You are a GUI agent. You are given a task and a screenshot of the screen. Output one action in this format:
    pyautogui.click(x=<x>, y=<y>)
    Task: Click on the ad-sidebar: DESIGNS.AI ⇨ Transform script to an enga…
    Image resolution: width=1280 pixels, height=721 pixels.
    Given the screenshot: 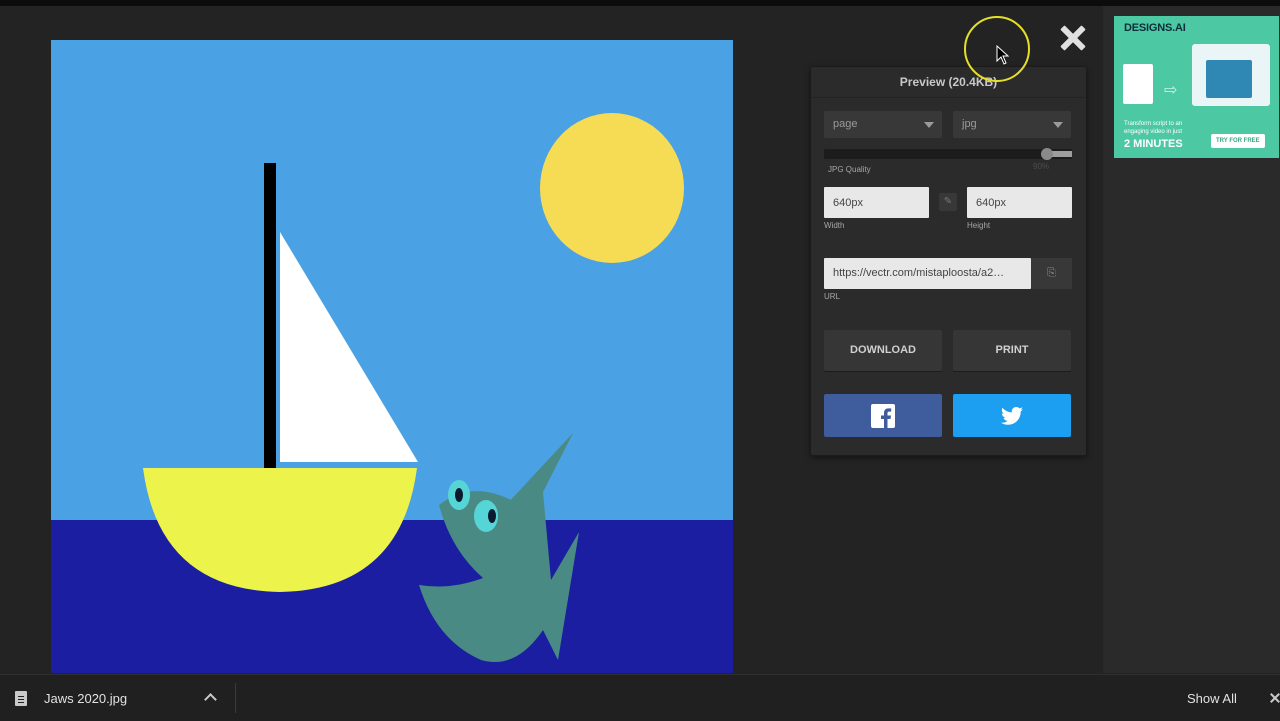 What is the action you would take?
    pyautogui.click(x=1191, y=339)
    